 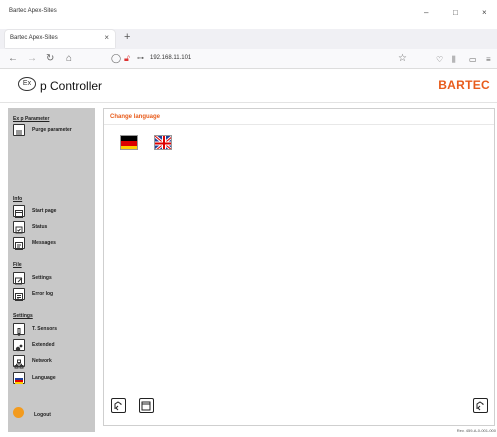 What do you see at coordinates (116, 58) in the screenshot?
I see `shield-icon: ◯` at bounding box center [116, 58].